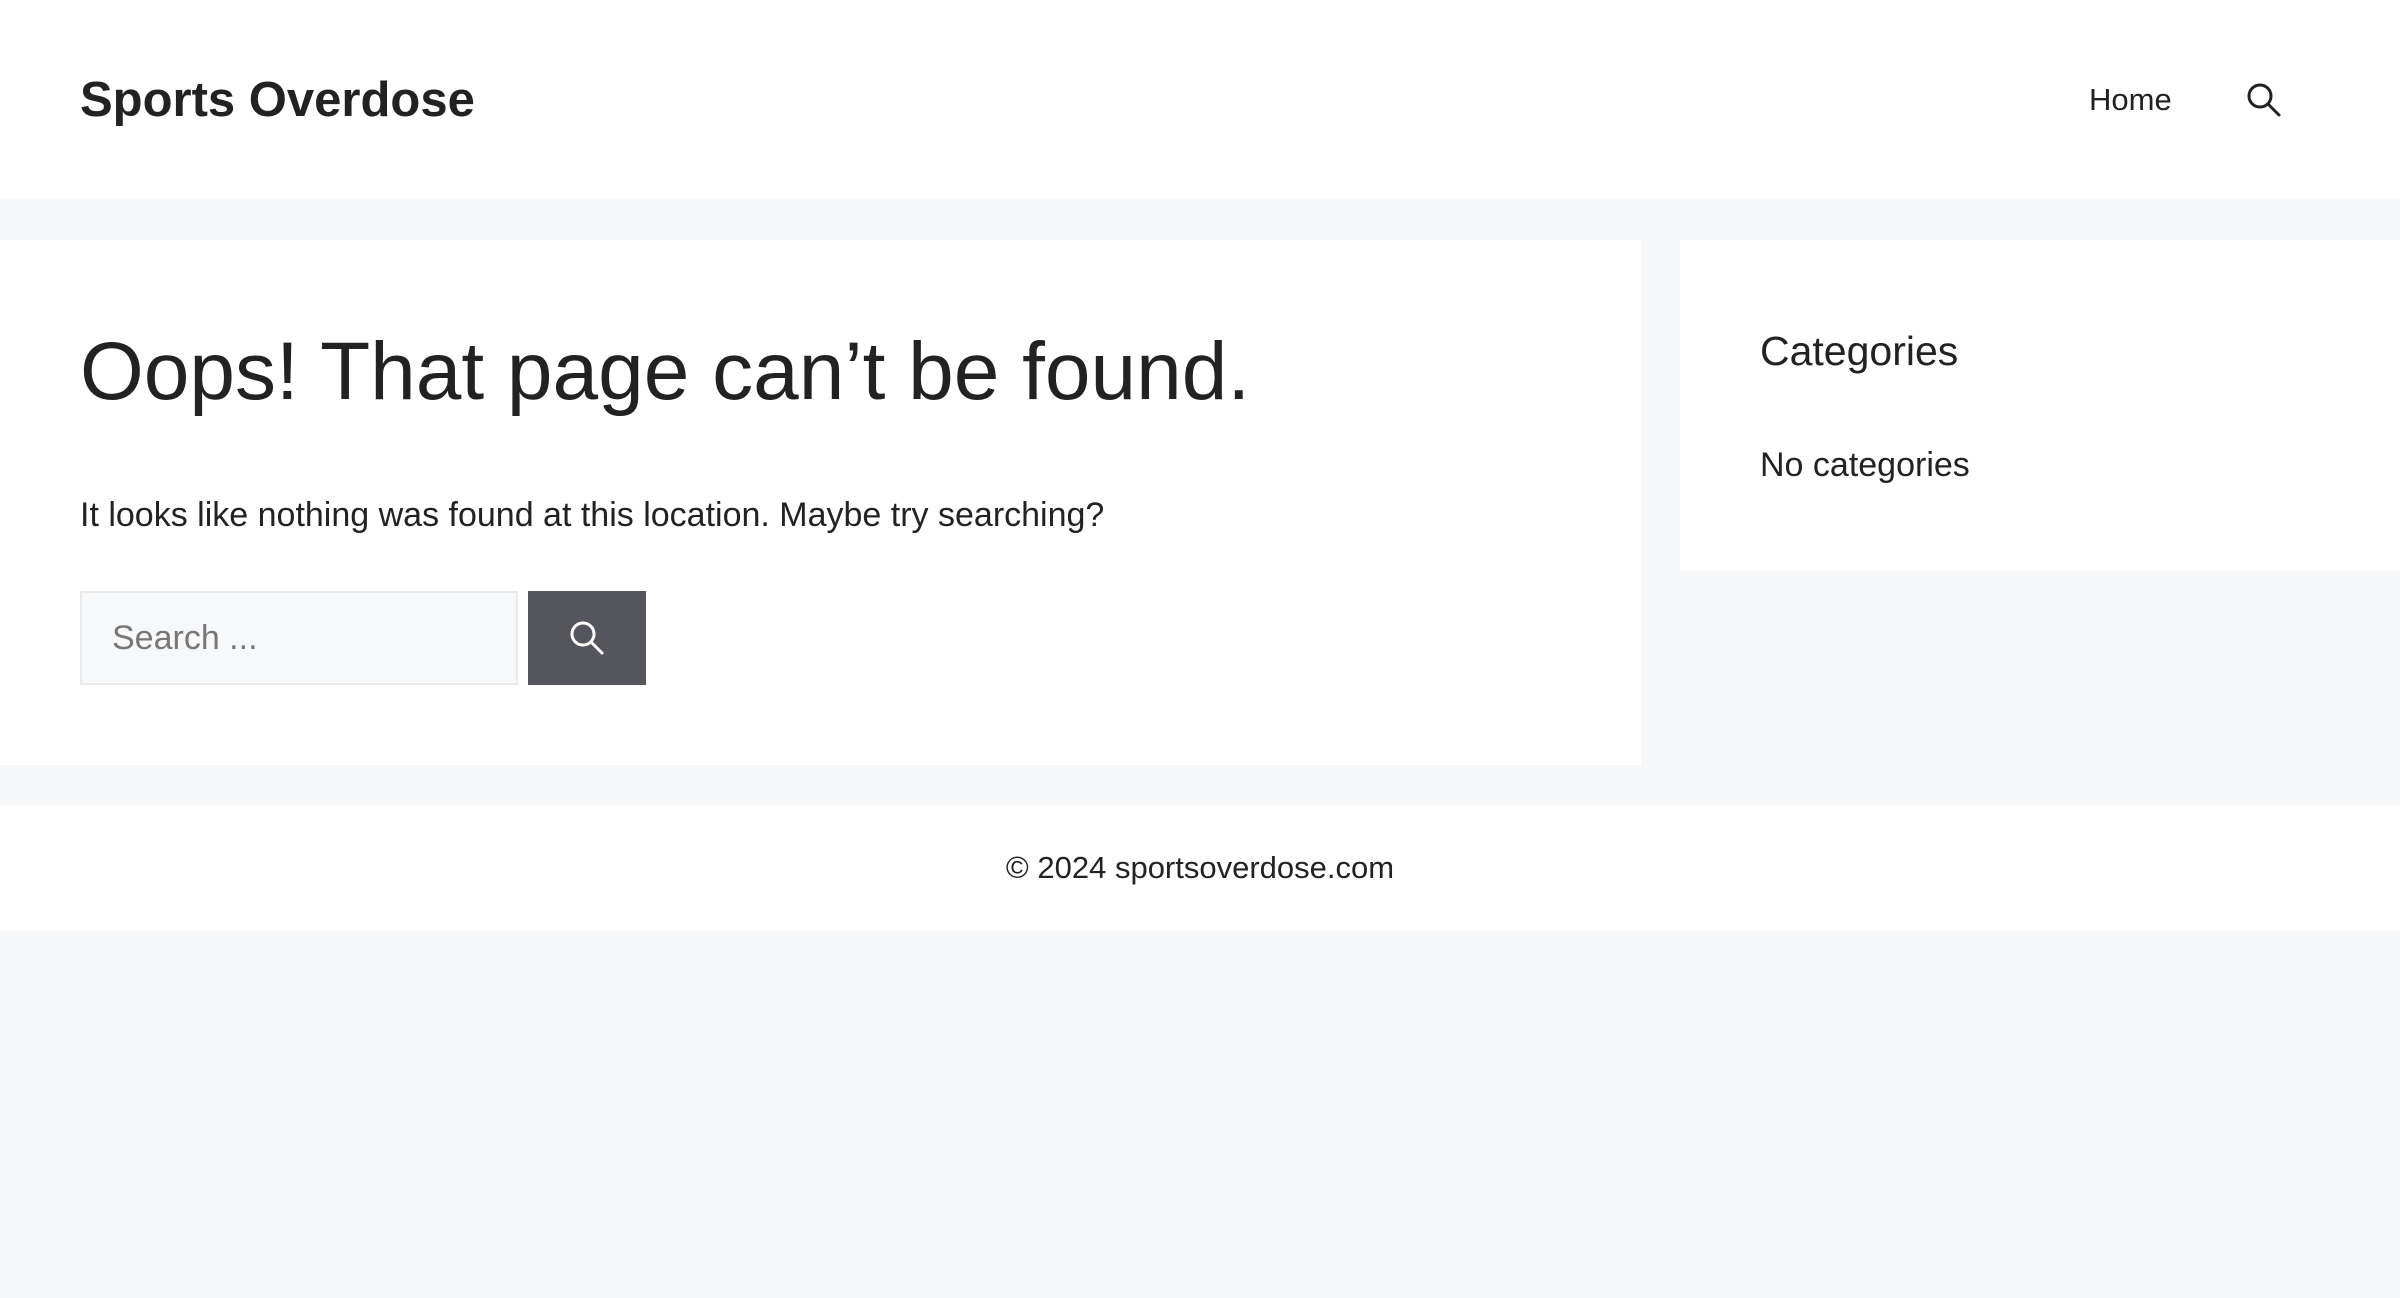 This screenshot has height=1298, width=2400. What do you see at coordinates (665, 371) in the screenshot?
I see `page-title: Oops! That page can’t be found.` at bounding box center [665, 371].